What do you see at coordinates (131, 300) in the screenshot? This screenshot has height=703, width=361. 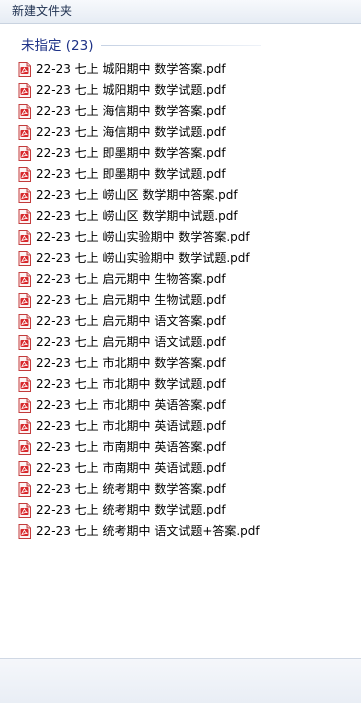 I see `file-name: 22-23 七上 启元期中 生物试题.pdf` at bounding box center [131, 300].